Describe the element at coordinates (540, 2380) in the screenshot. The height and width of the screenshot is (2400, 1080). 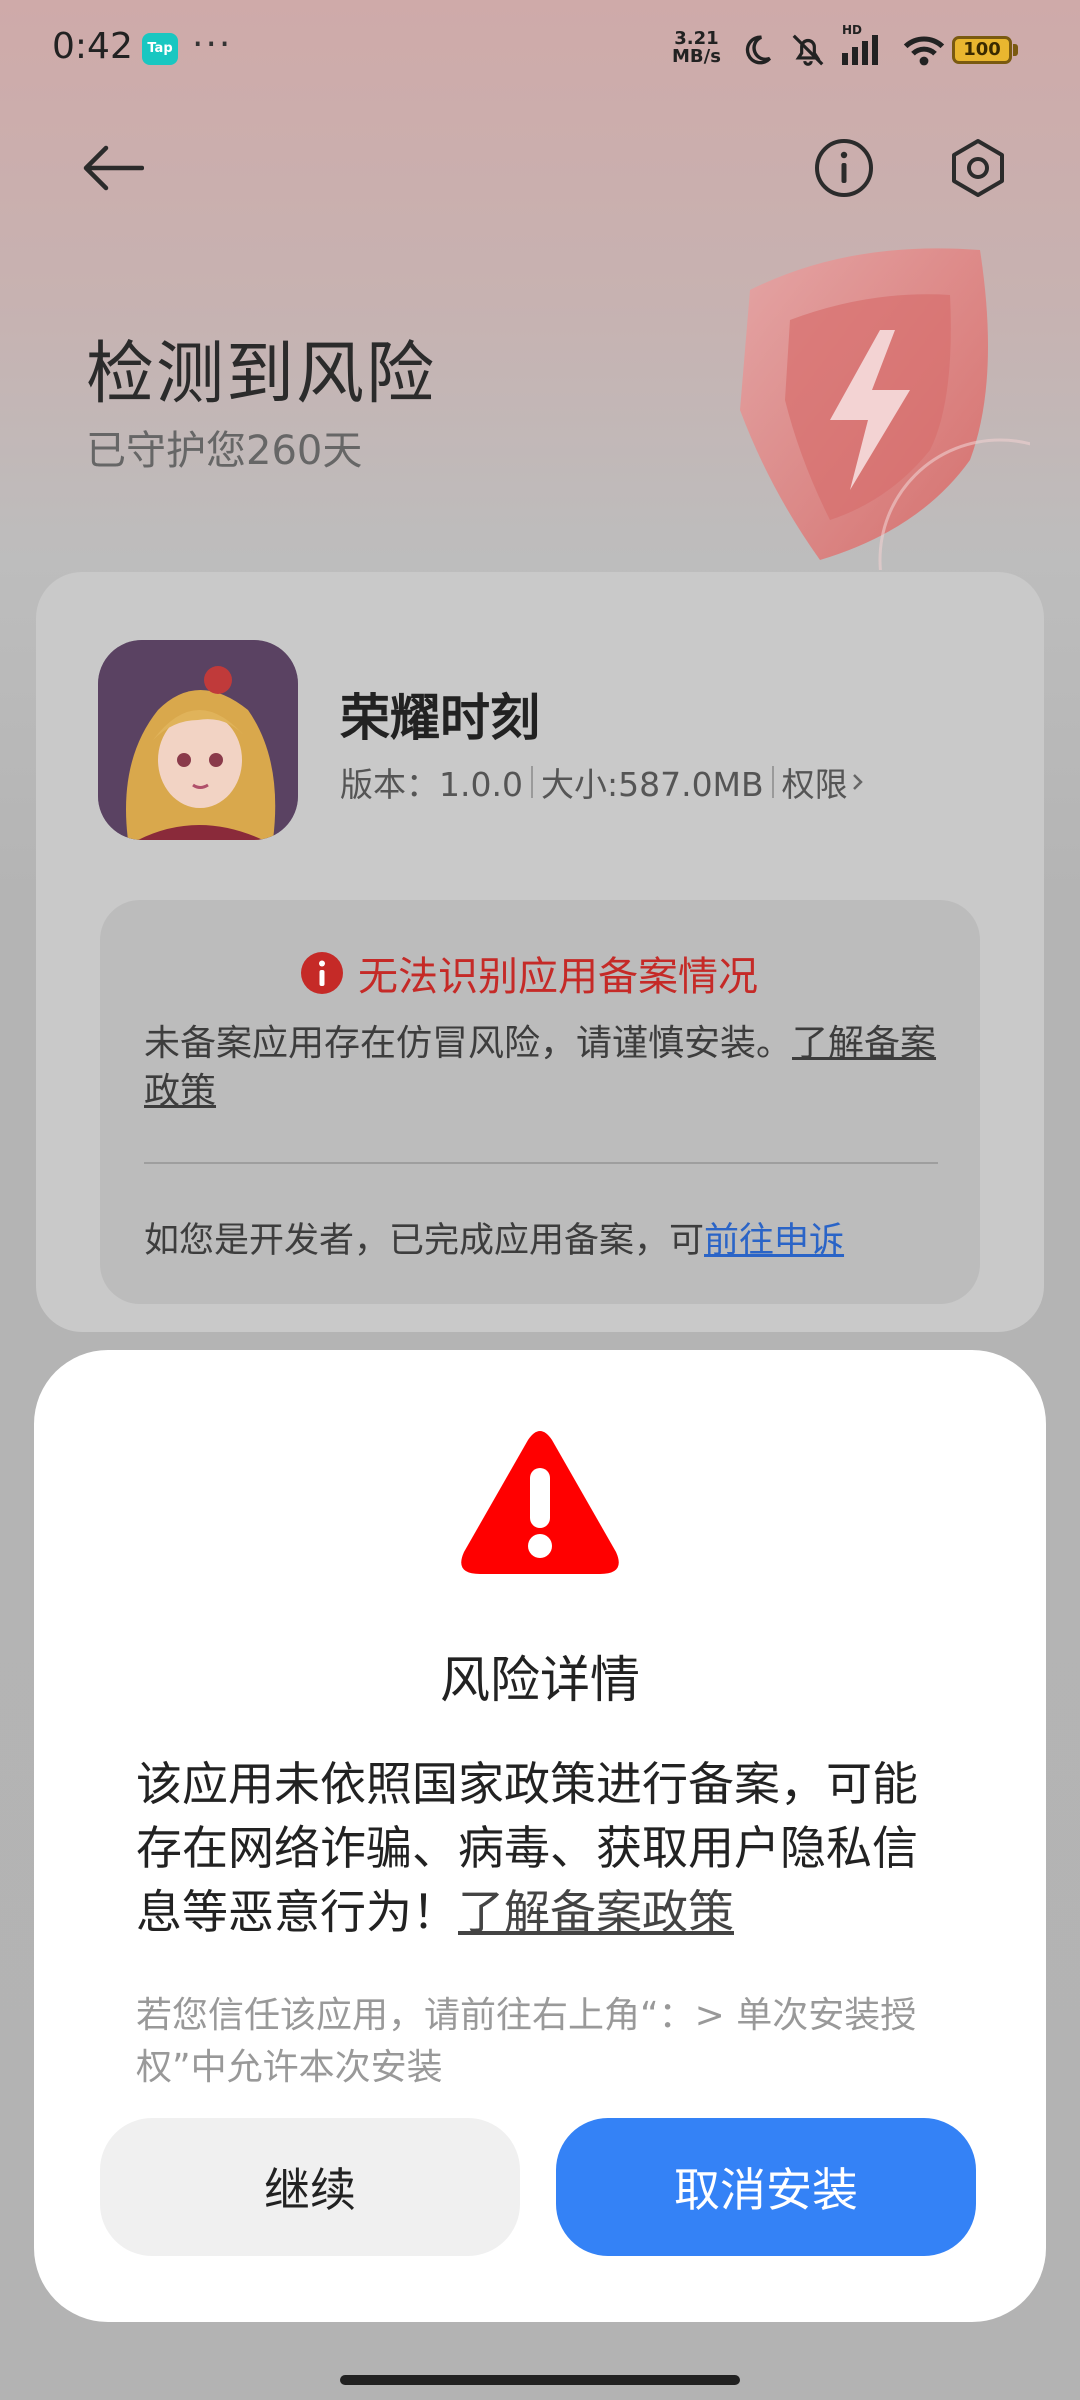
I see `home-indicator` at that location.